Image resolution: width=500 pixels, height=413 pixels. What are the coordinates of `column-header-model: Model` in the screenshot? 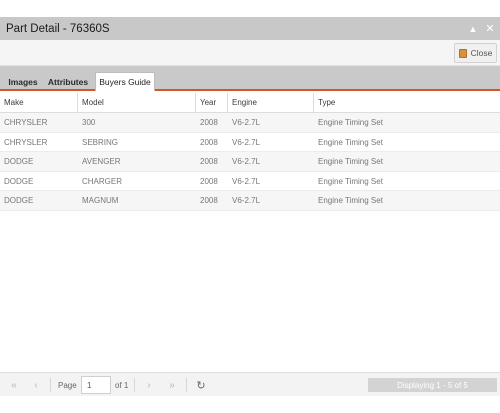 It's located at (137, 102).